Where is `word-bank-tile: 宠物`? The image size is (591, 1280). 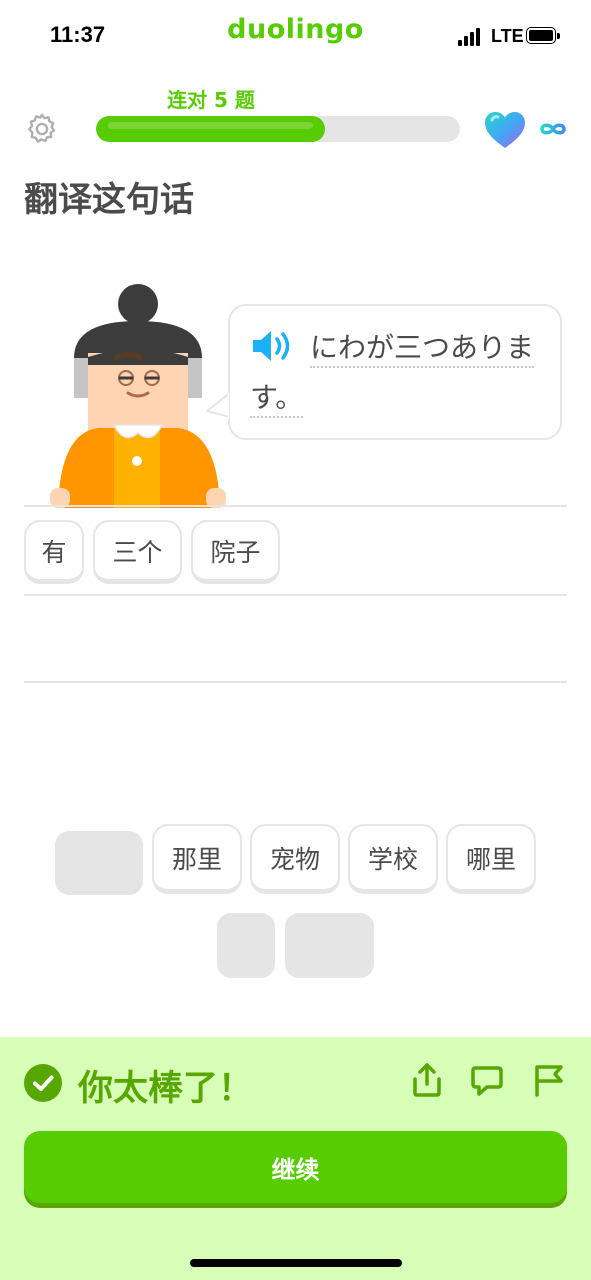 word-bank-tile: 宠物 is located at coordinates (295, 859).